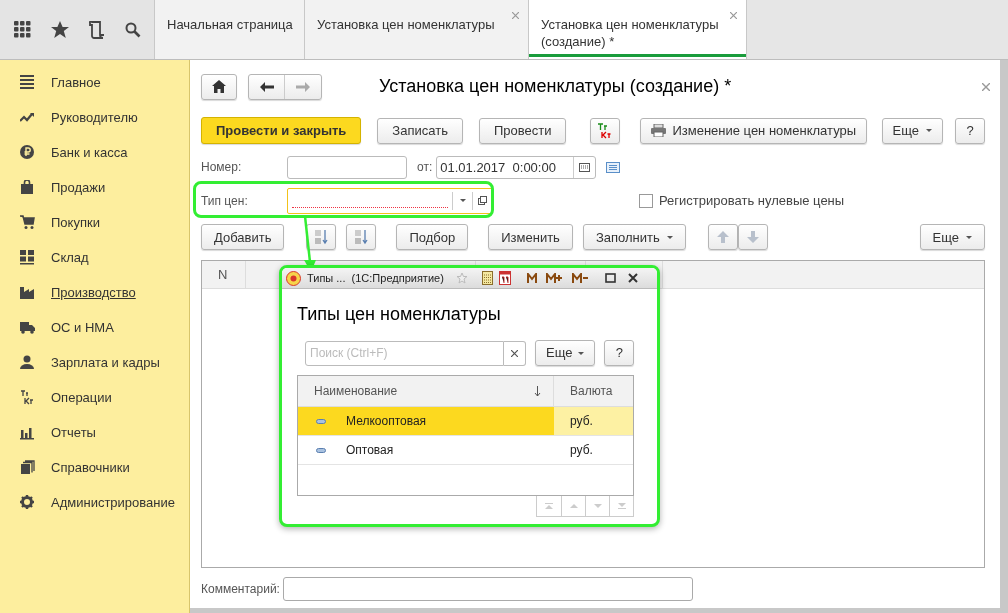 The width and height of the screenshot is (1008, 613). What do you see at coordinates (361, 237) in the screenshot?
I see `sort-descending-button` at bounding box center [361, 237].